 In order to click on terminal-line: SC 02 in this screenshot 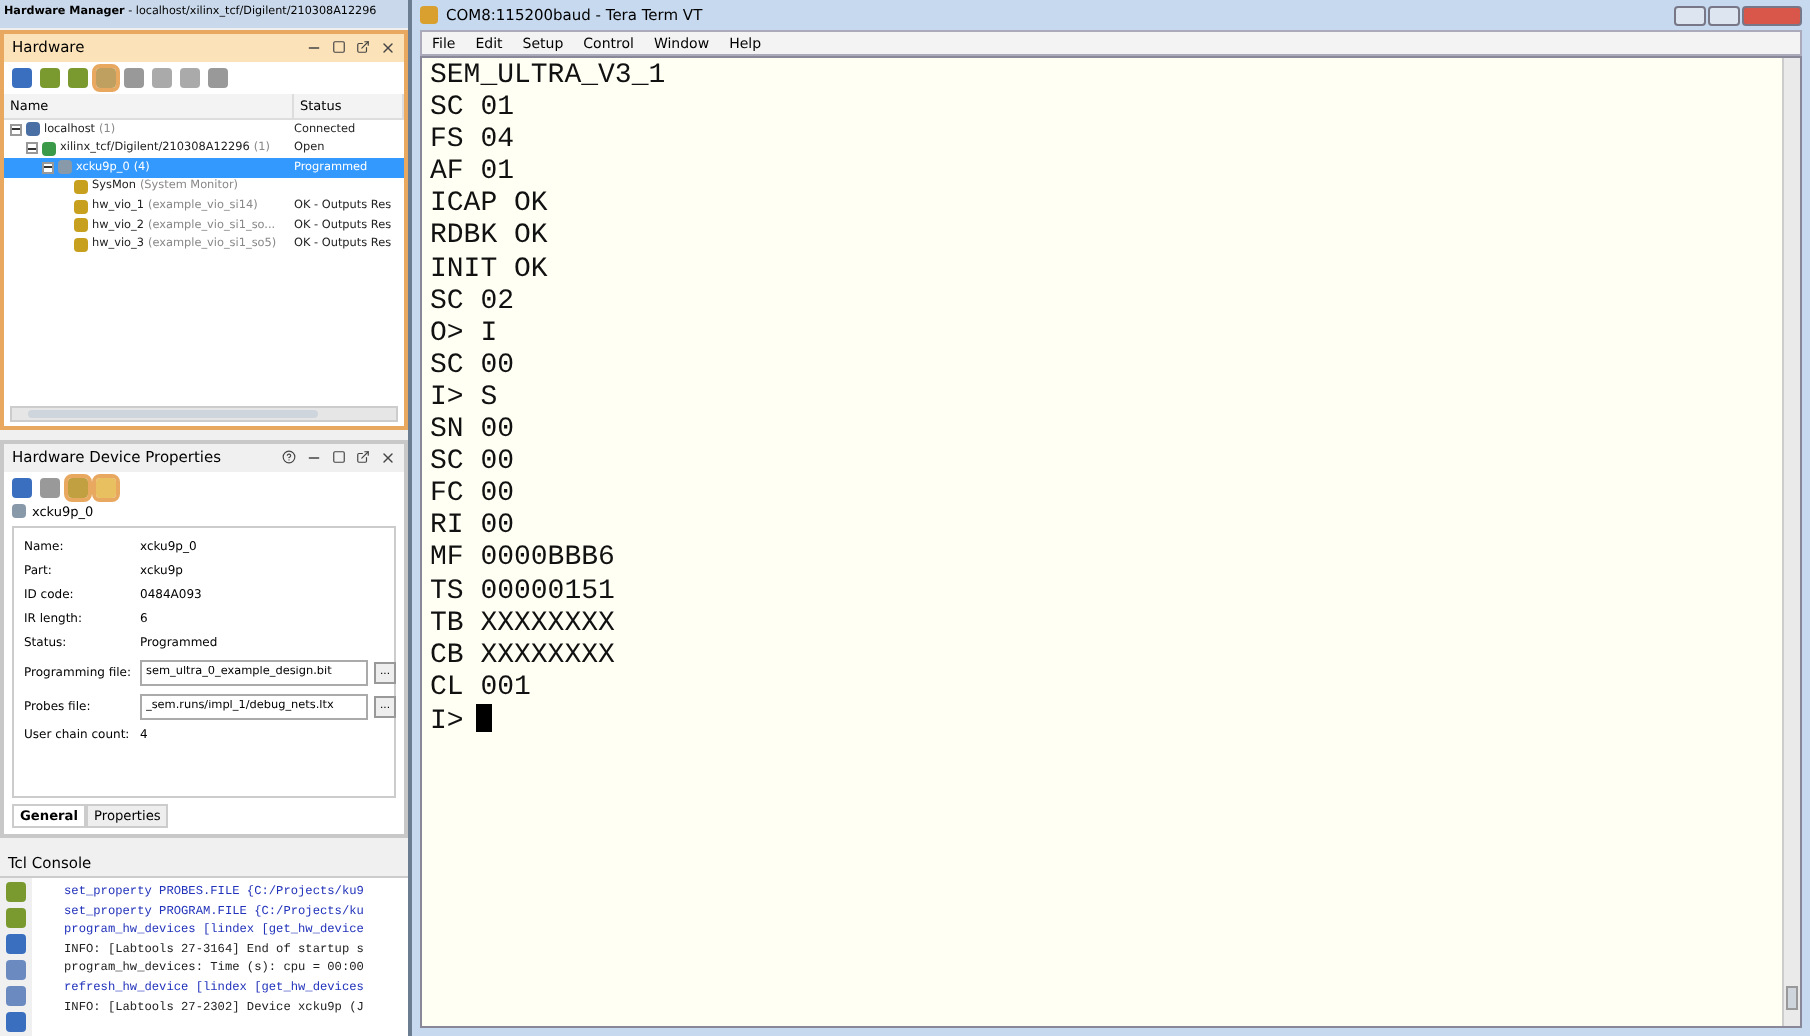, I will do `click(473, 301)`.